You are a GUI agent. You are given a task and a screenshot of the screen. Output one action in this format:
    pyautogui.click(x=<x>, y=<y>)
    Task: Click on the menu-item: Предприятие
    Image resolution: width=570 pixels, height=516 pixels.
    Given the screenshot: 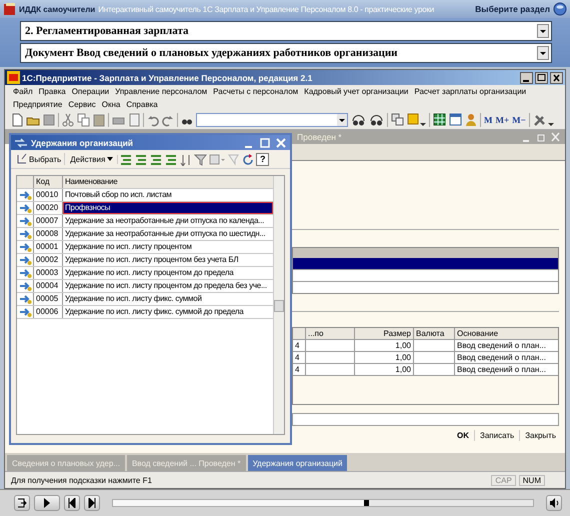 What is the action you would take?
    pyautogui.click(x=37, y=104)
    